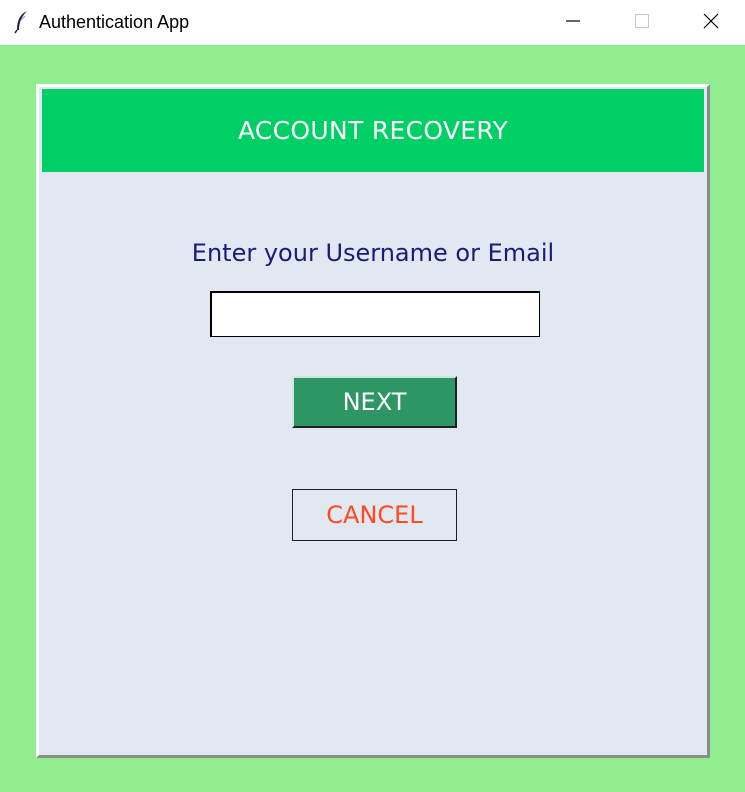 This screenshot has width=745, height=792. I want to click on username-email-input, so click(375, 314).